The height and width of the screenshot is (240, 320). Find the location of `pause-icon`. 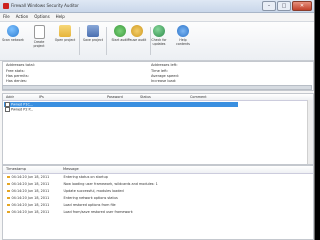

pause-icon is located at coordinates (137, 31).